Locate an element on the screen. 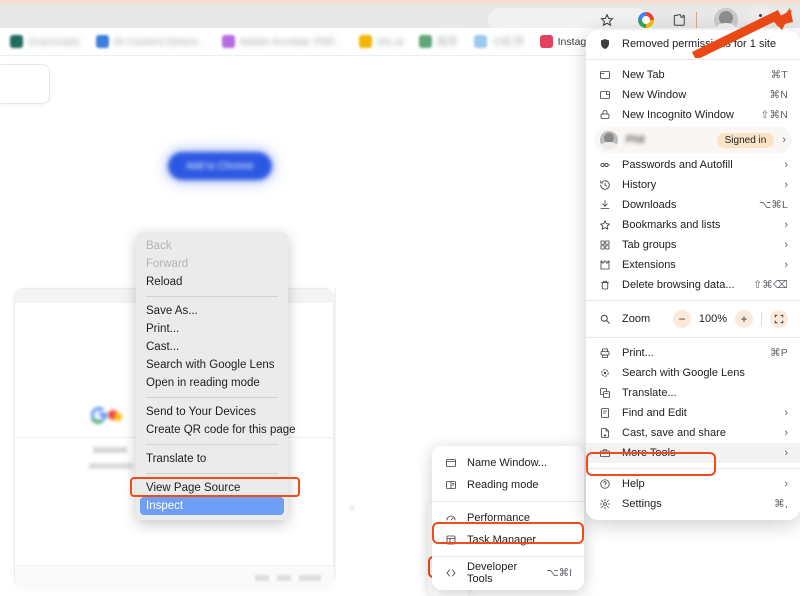 This screenshot has height=596, width=800. menu-item-new-window: New Window ⌘N is located at coordinates (693, 95).